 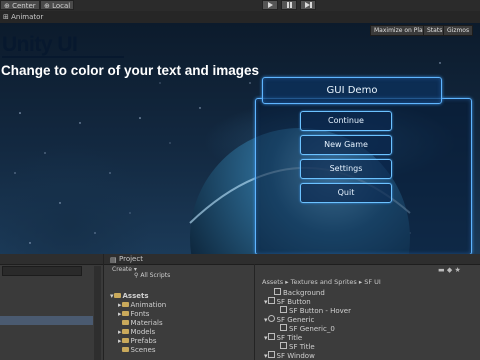 What do you see at coordinates (6, 17) in the screenshot?
I see `animator-icon: ⊞` at bounding box center [6, 17].